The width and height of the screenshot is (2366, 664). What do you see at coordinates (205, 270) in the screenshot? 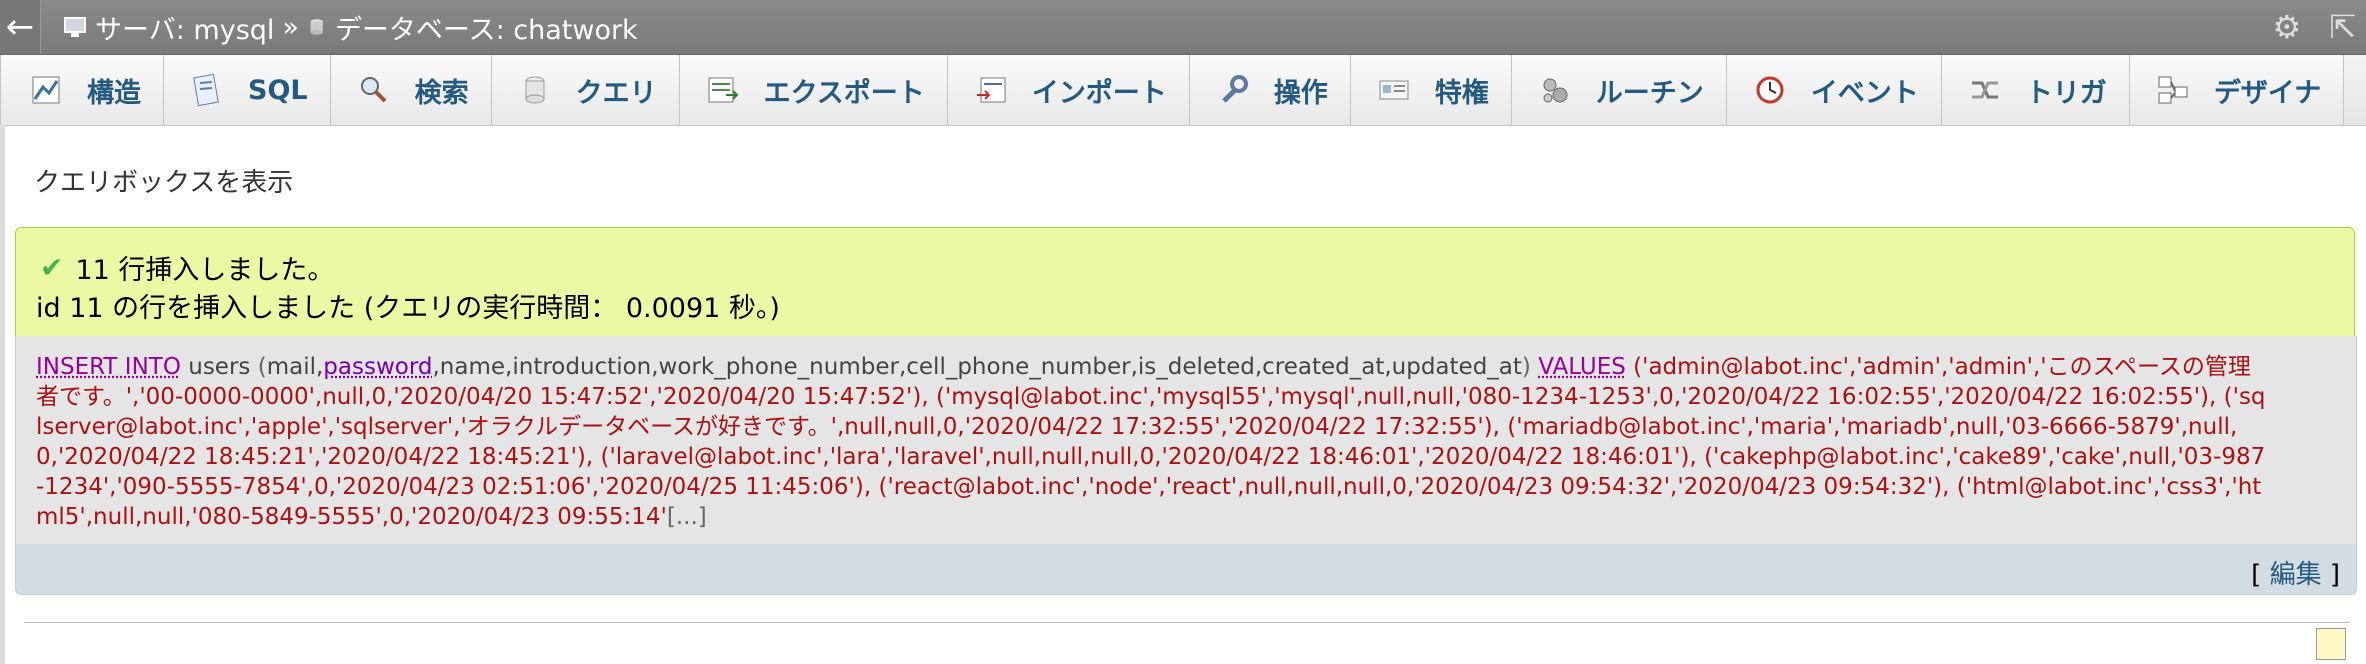
I see `rows-inserted-text: 11 行挿入しました。` at bounding box center [205, 270].